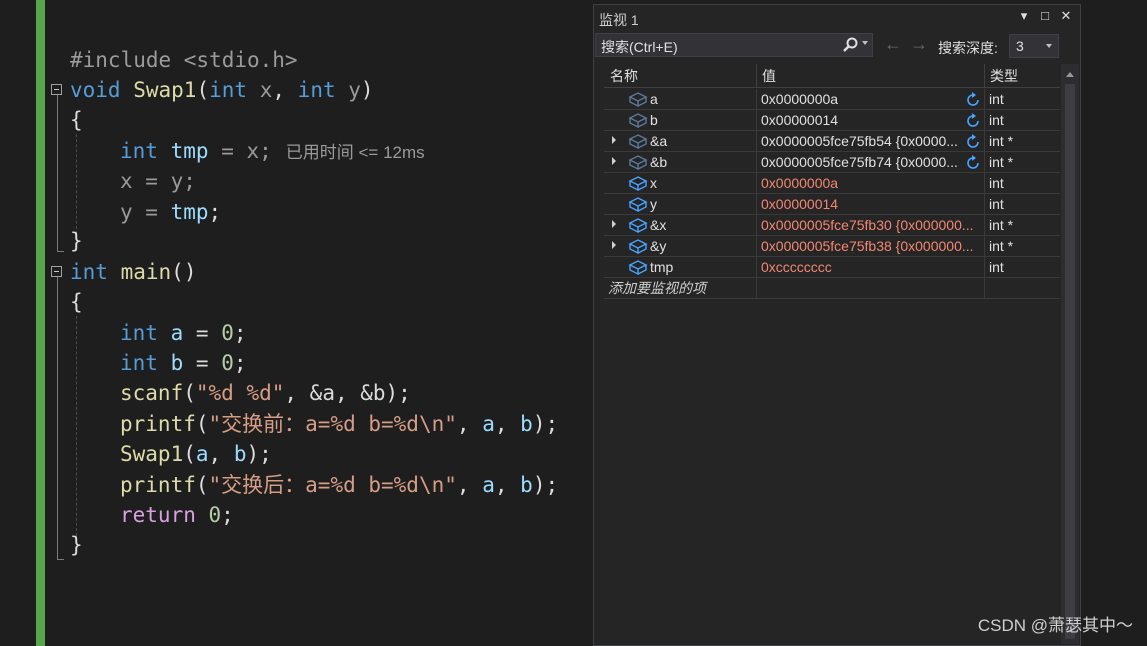 The image size is (1147, 646). I want to click on maximize-icon: □, so click(1045, 15).